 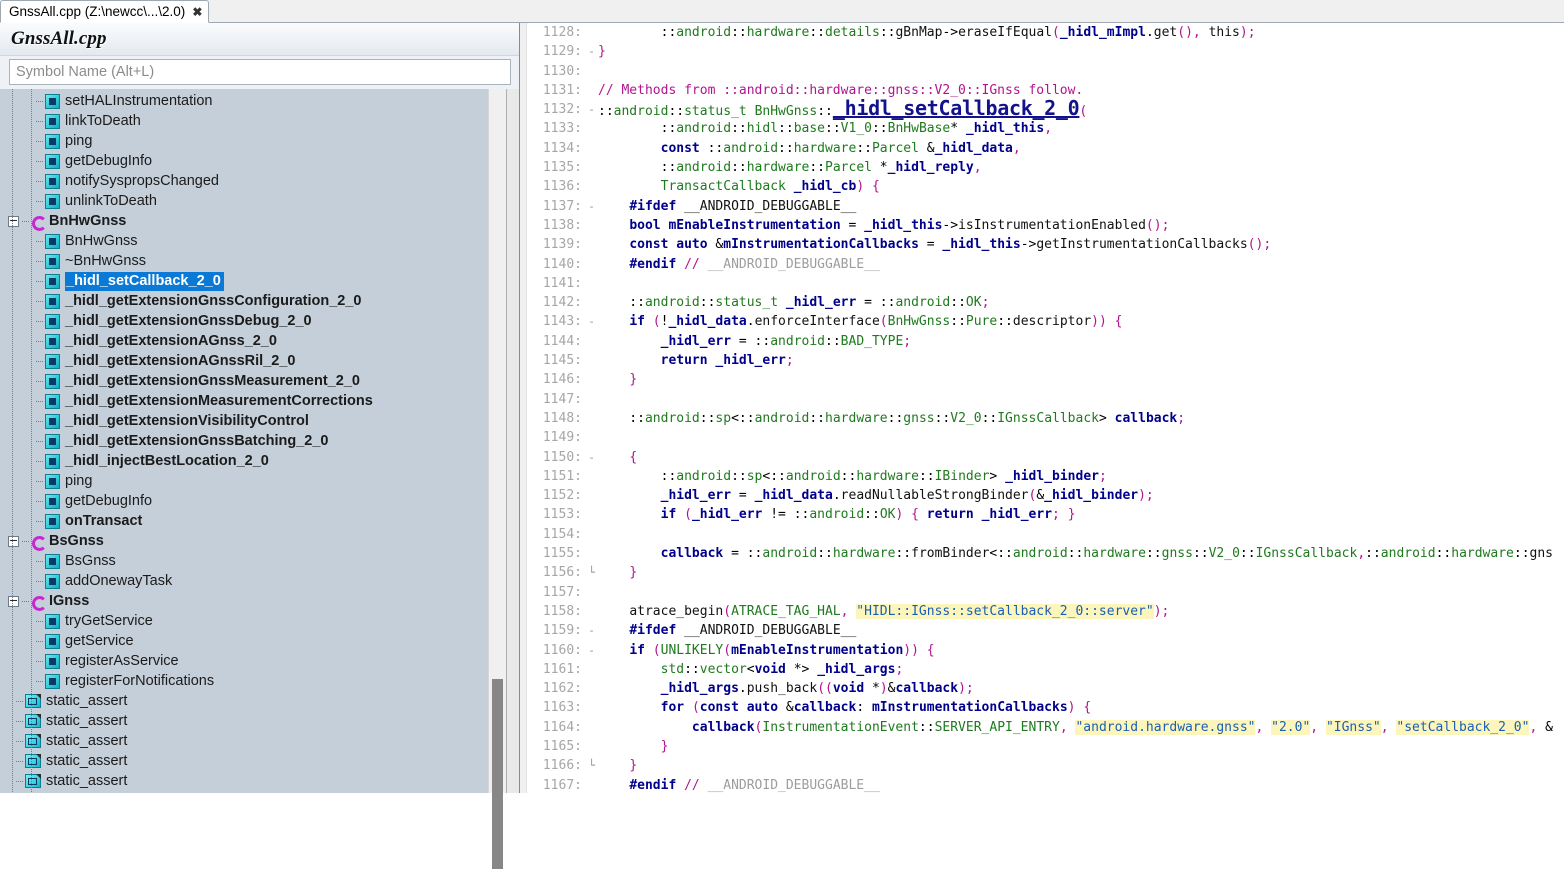 What do you see at coordinates (1045, 186) in the screenshot?
I see `code-line: 1136: TransactCallback _hidl_cb) {` at bounding box center [1045, 186].